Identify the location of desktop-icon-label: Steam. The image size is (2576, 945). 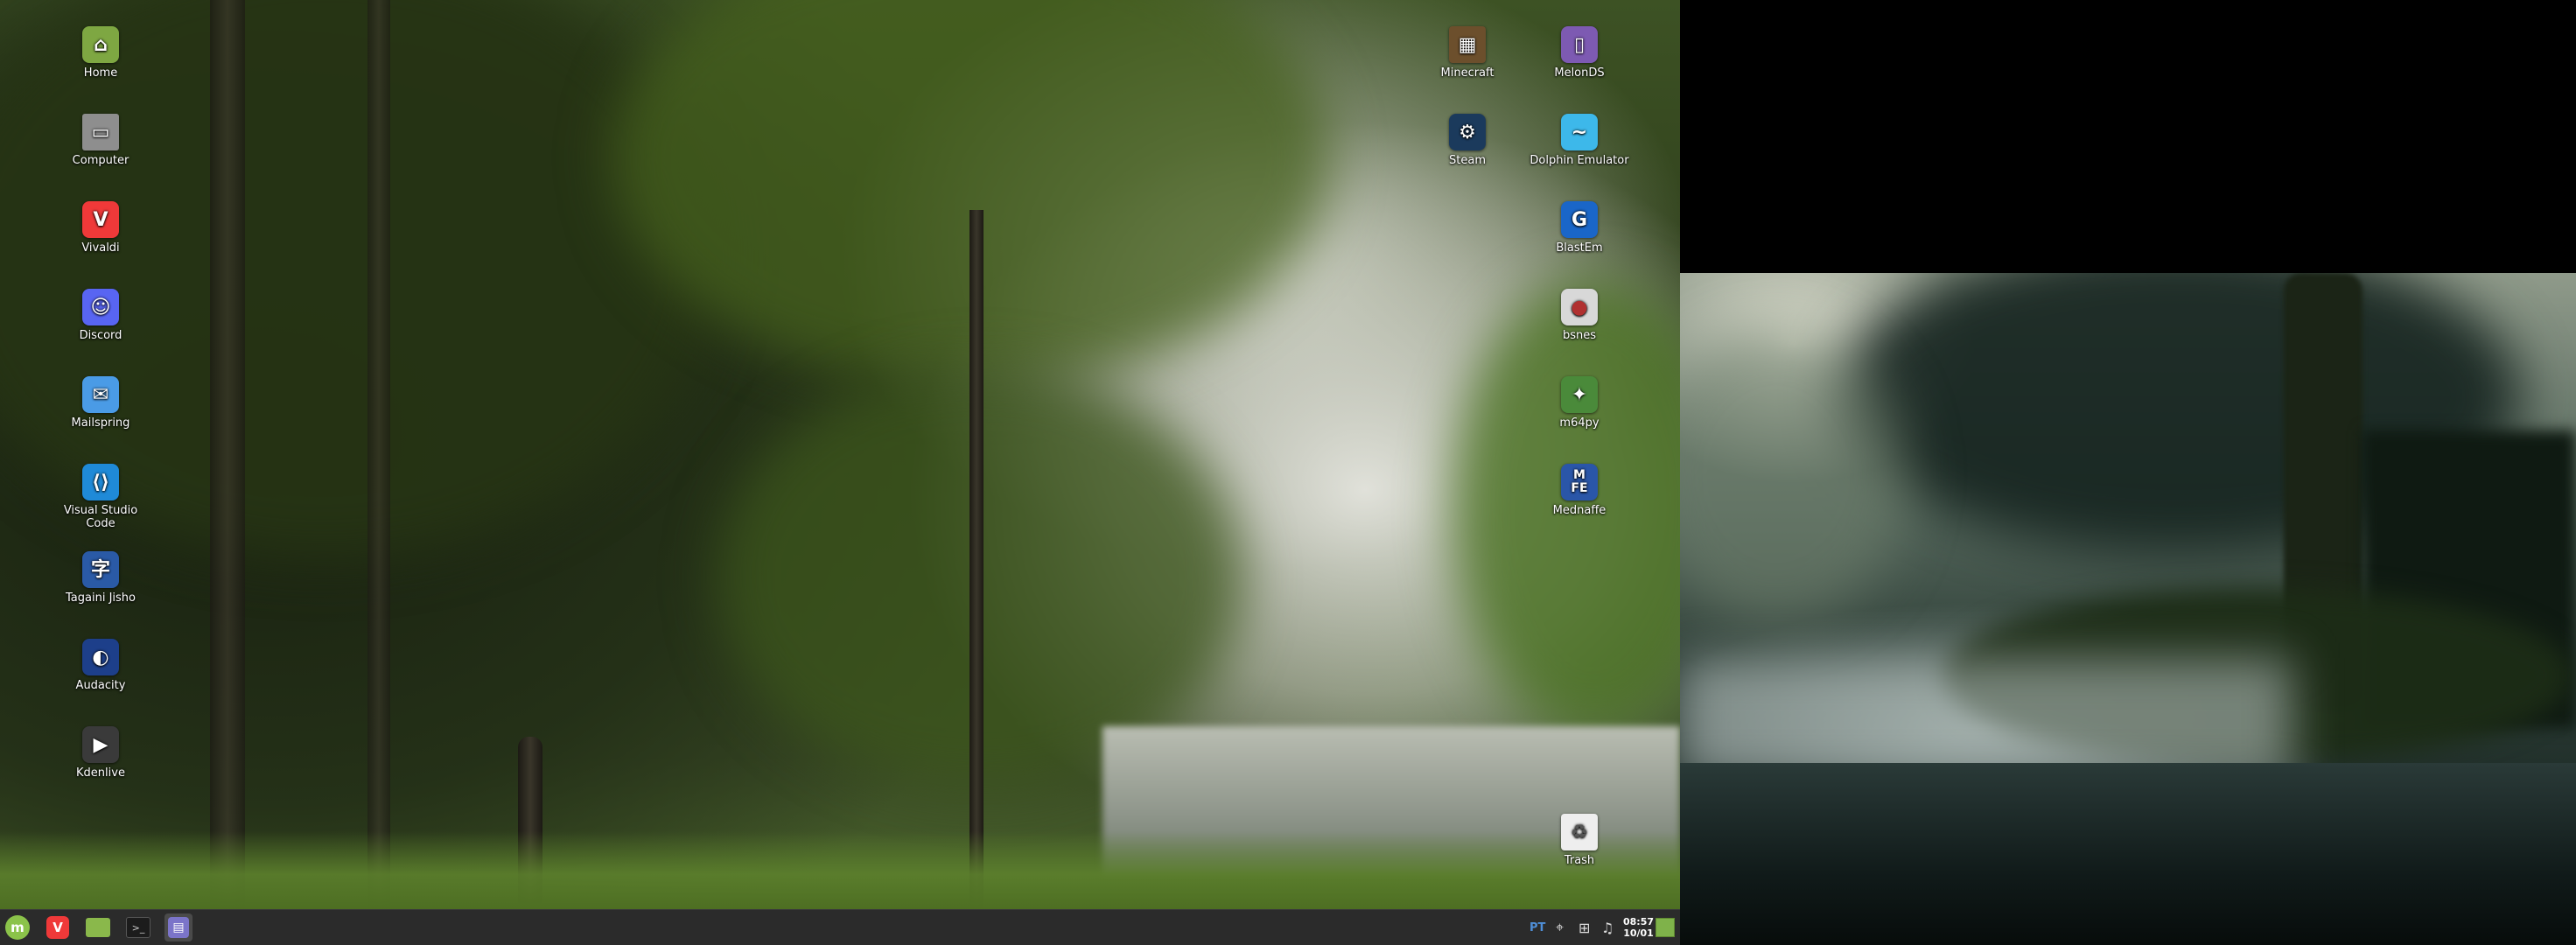
(1467, 160).